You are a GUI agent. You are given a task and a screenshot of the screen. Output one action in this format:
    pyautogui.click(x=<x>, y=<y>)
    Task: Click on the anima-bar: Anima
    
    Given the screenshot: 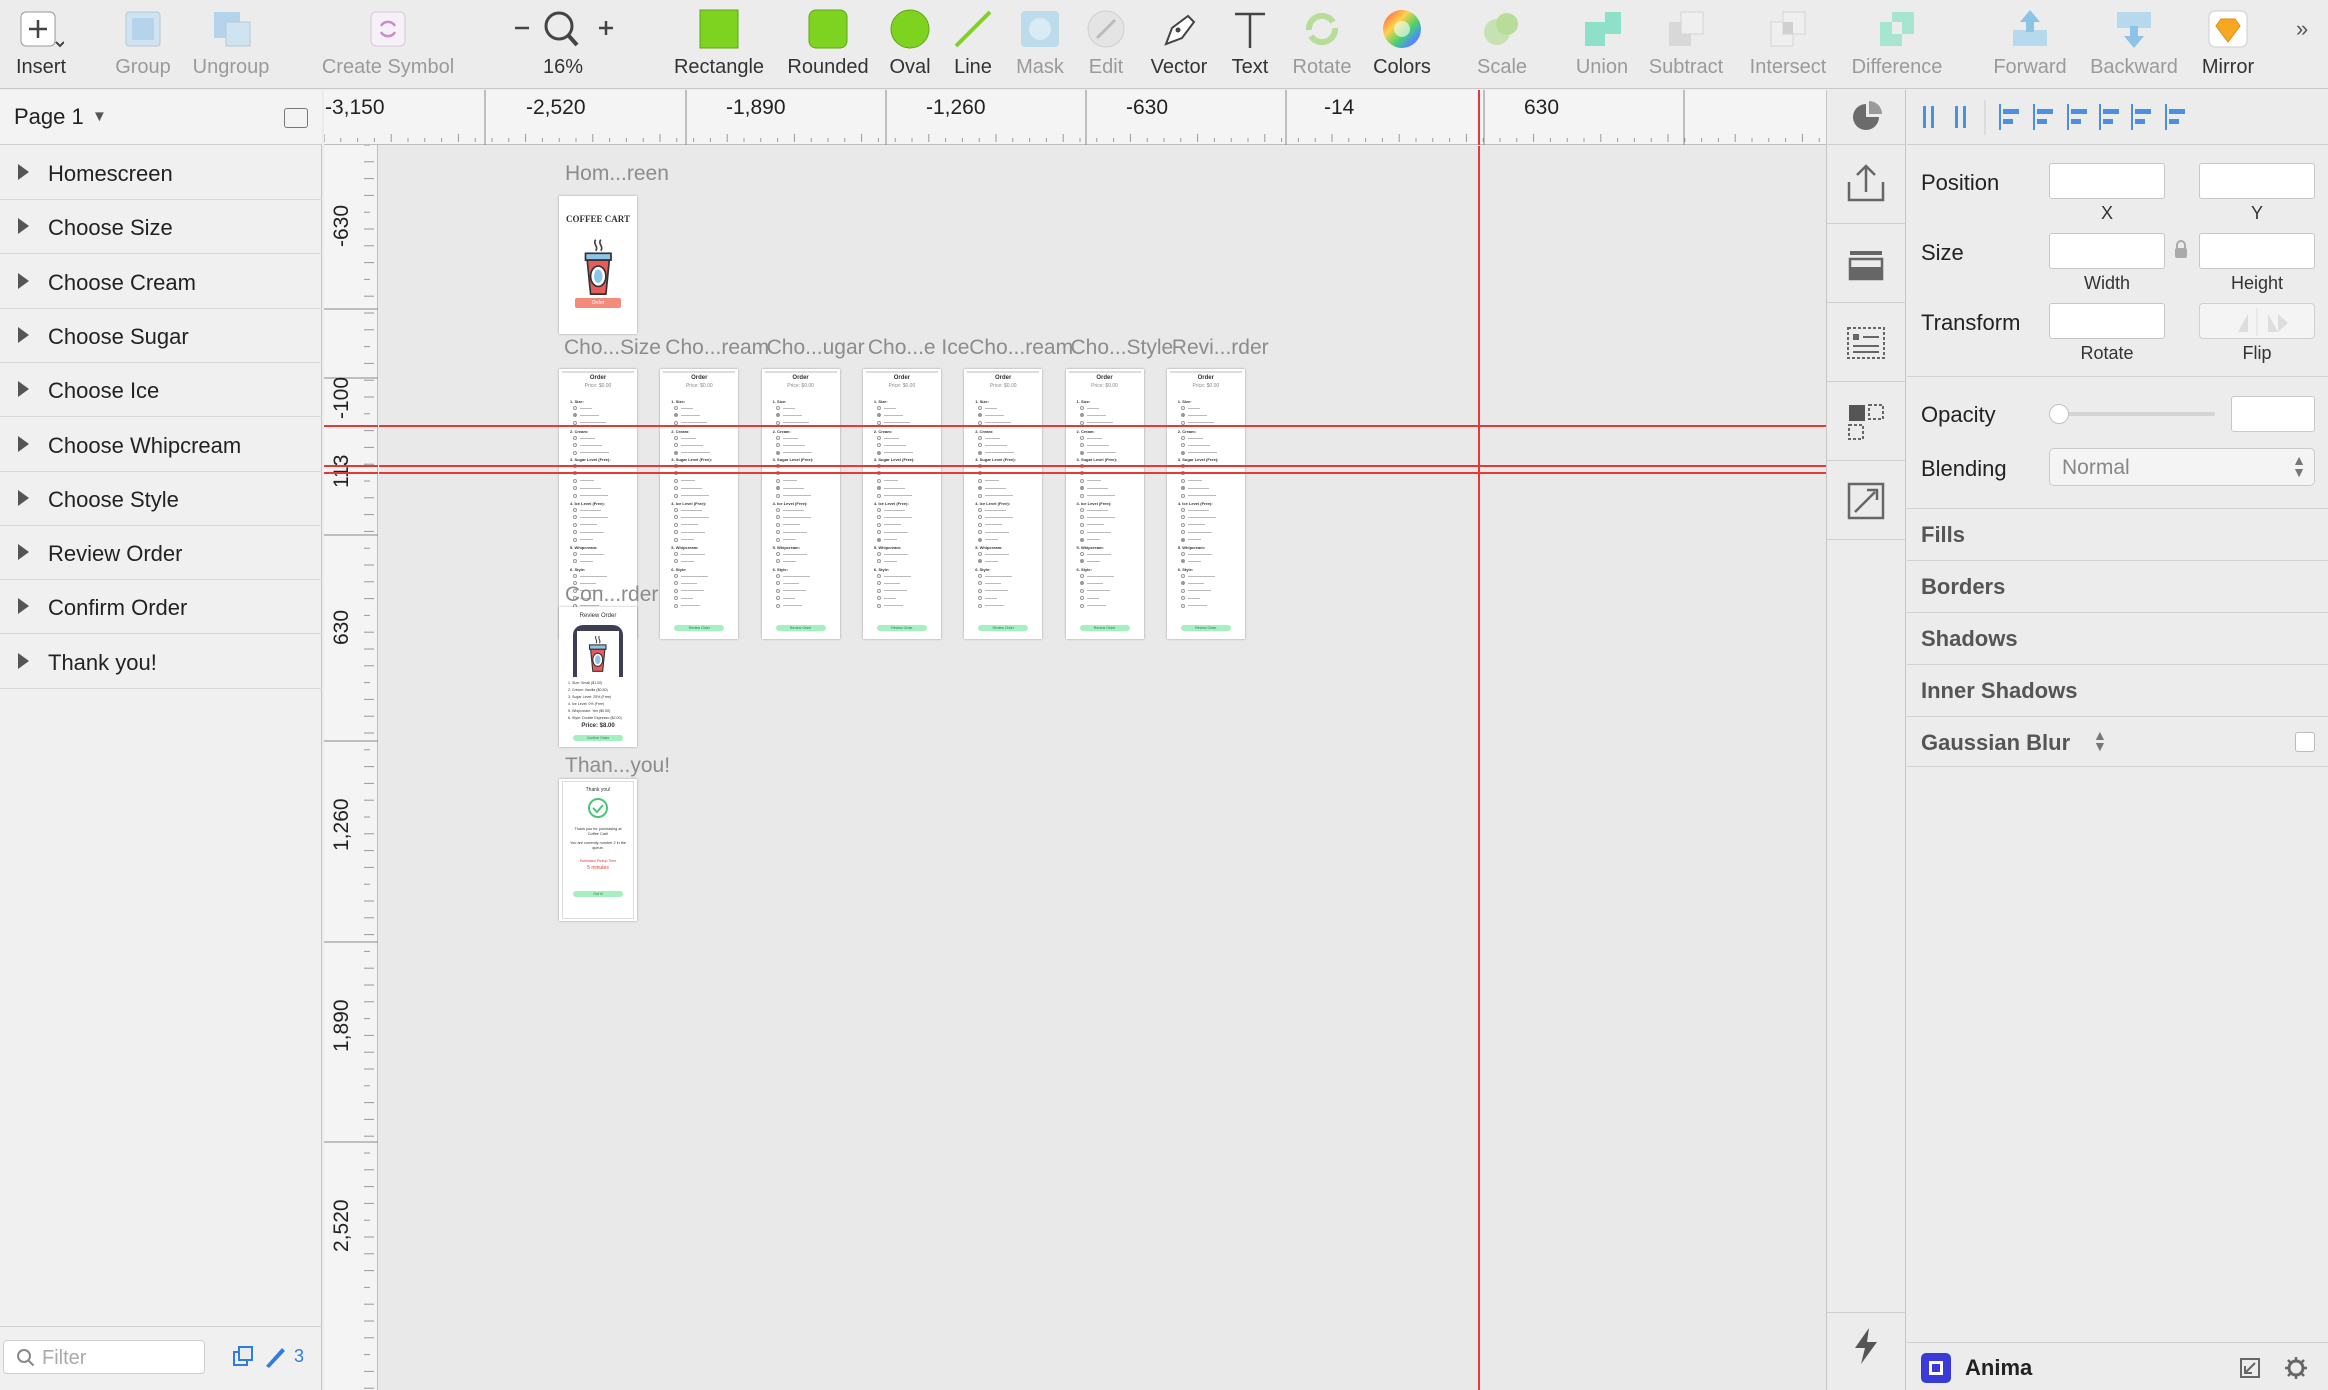 What is the action you would take?
    pyautogui.click(x=2117, y=1366)
    